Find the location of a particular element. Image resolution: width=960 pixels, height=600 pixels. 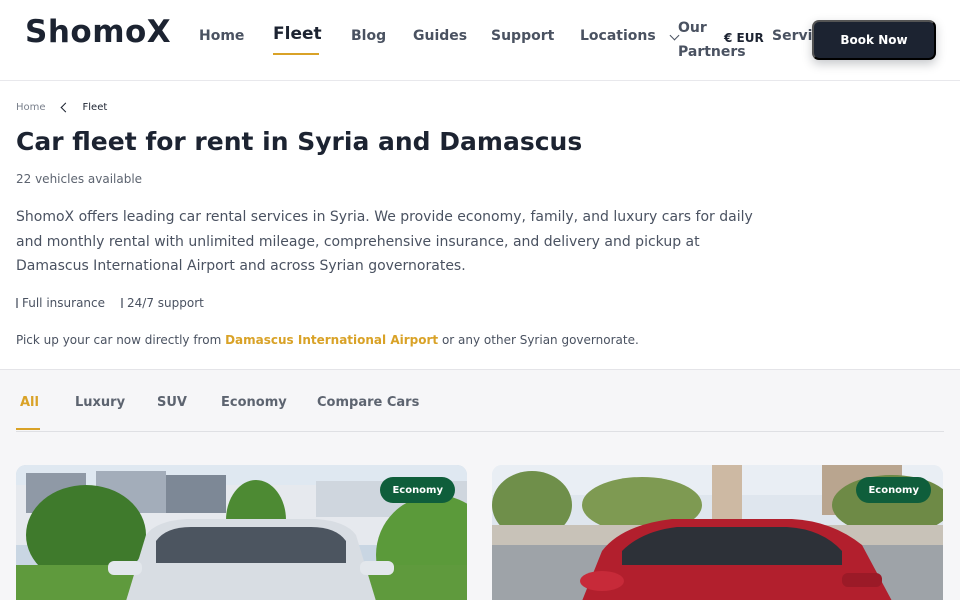

breadcrumb: Home Fleet is located at coordinates (61, 107).